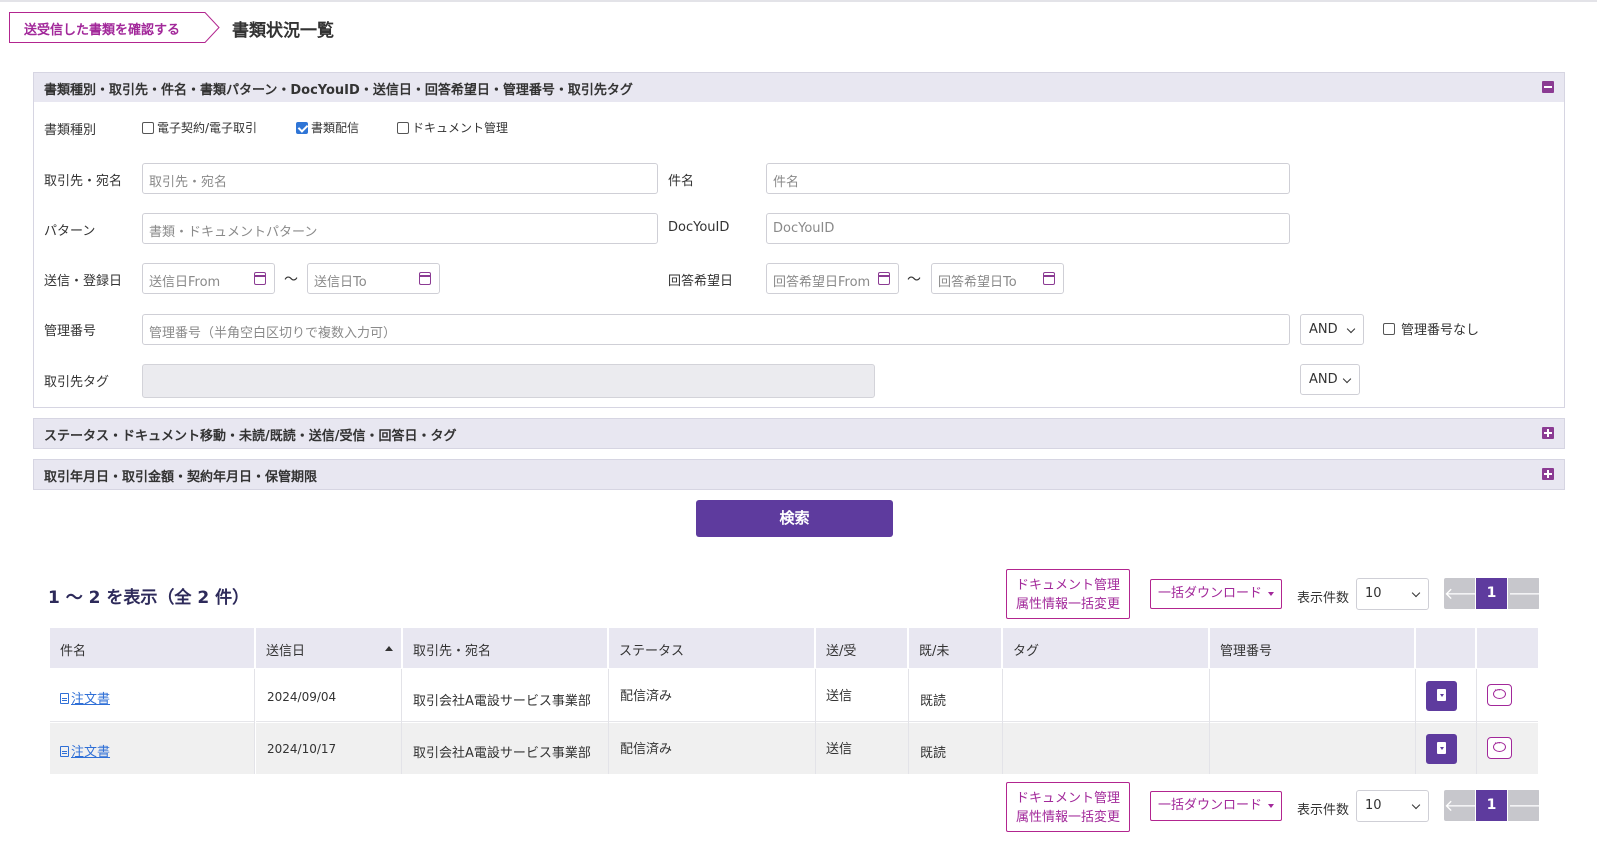  I want to click on partner-input: 取引先・宛名, so click(400, 178).